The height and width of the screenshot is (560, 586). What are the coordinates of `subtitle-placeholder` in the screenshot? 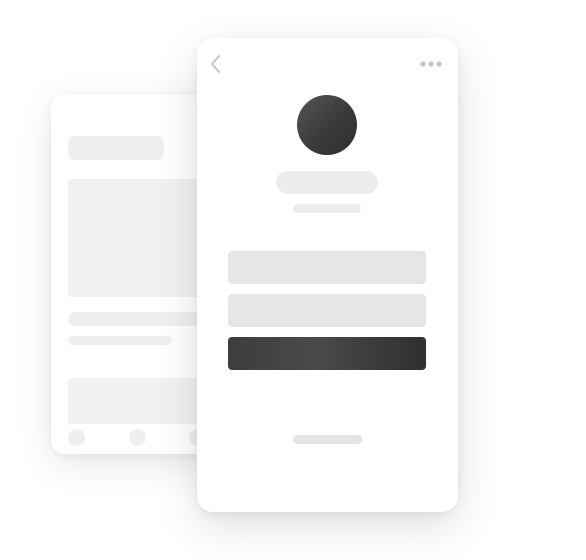 It's located at (327, 208).